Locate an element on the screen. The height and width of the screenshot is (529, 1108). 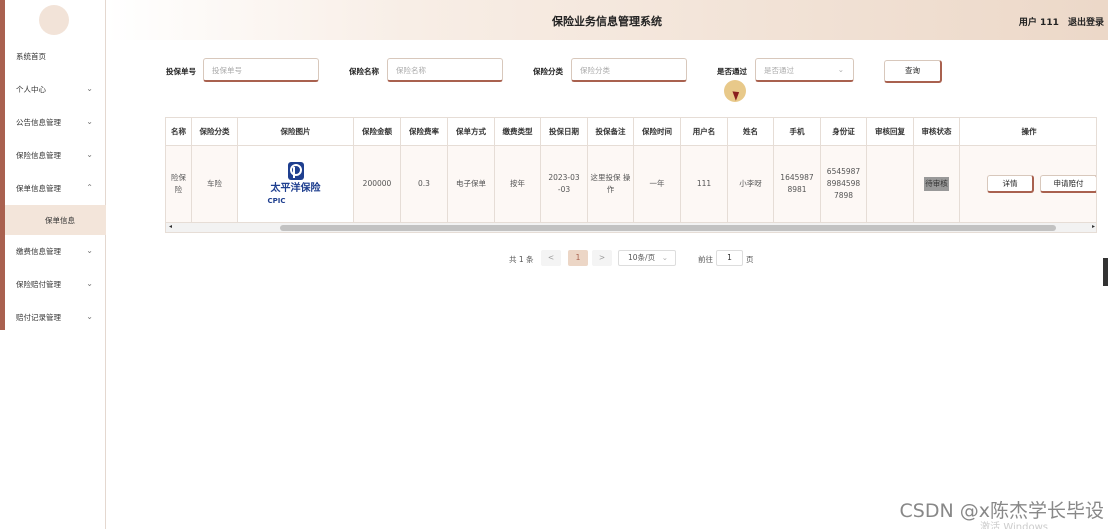
column-header: 保险费率 is located at coordinates (424, 131).